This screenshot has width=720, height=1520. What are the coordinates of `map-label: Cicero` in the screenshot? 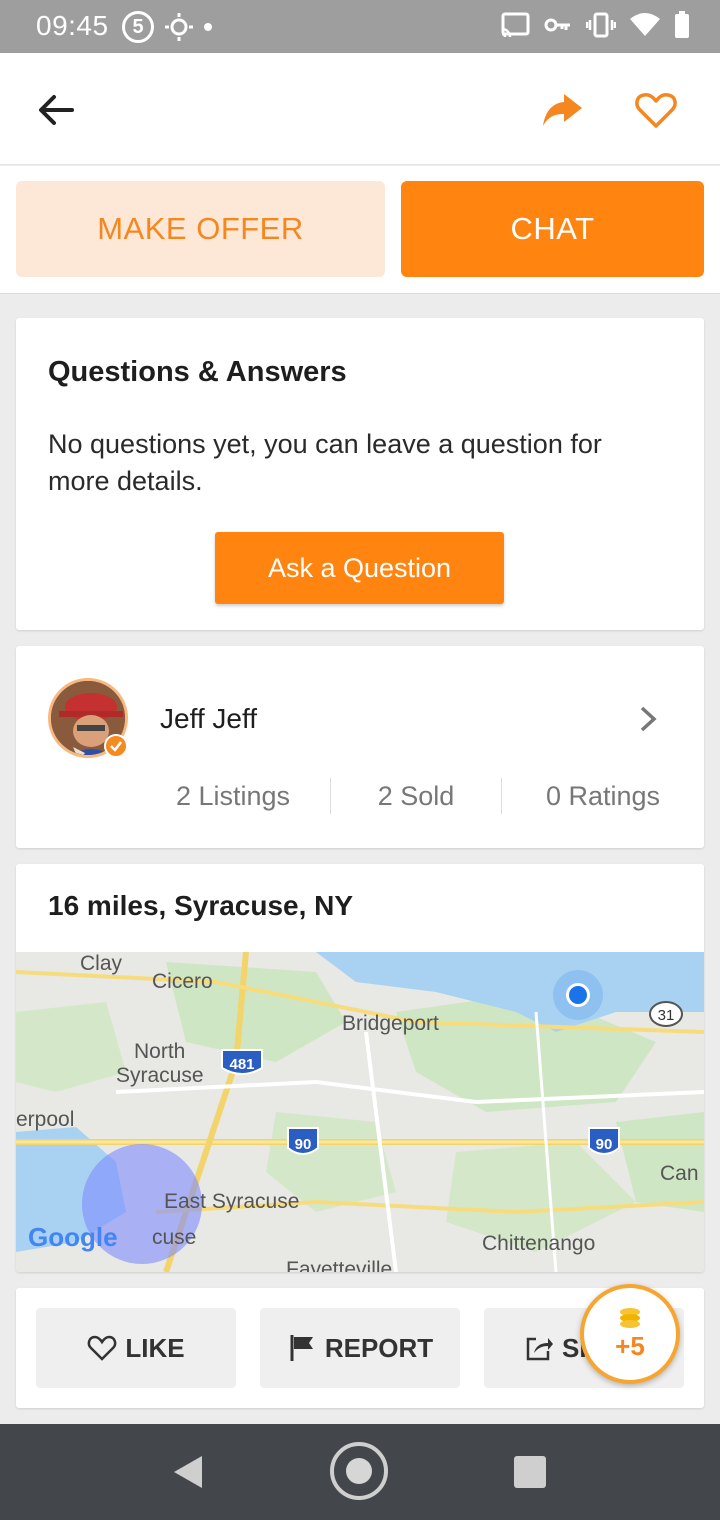 It's located at (182, 981).